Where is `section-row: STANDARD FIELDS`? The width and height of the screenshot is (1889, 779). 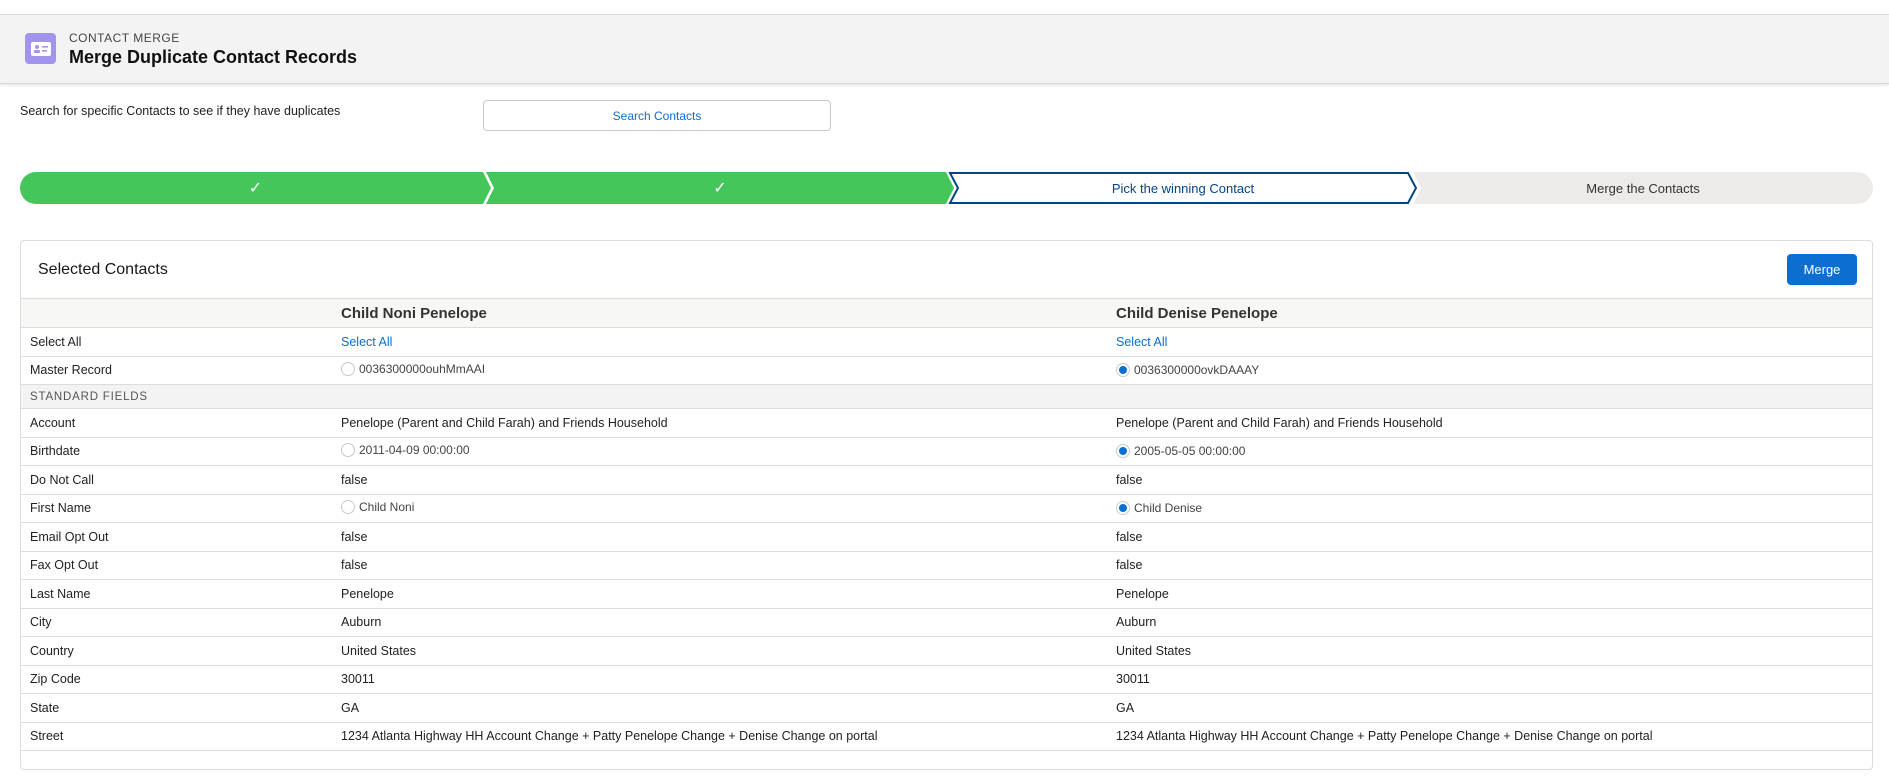 section-row: STANDARD FIELDS is located at coordinates (946, 397).